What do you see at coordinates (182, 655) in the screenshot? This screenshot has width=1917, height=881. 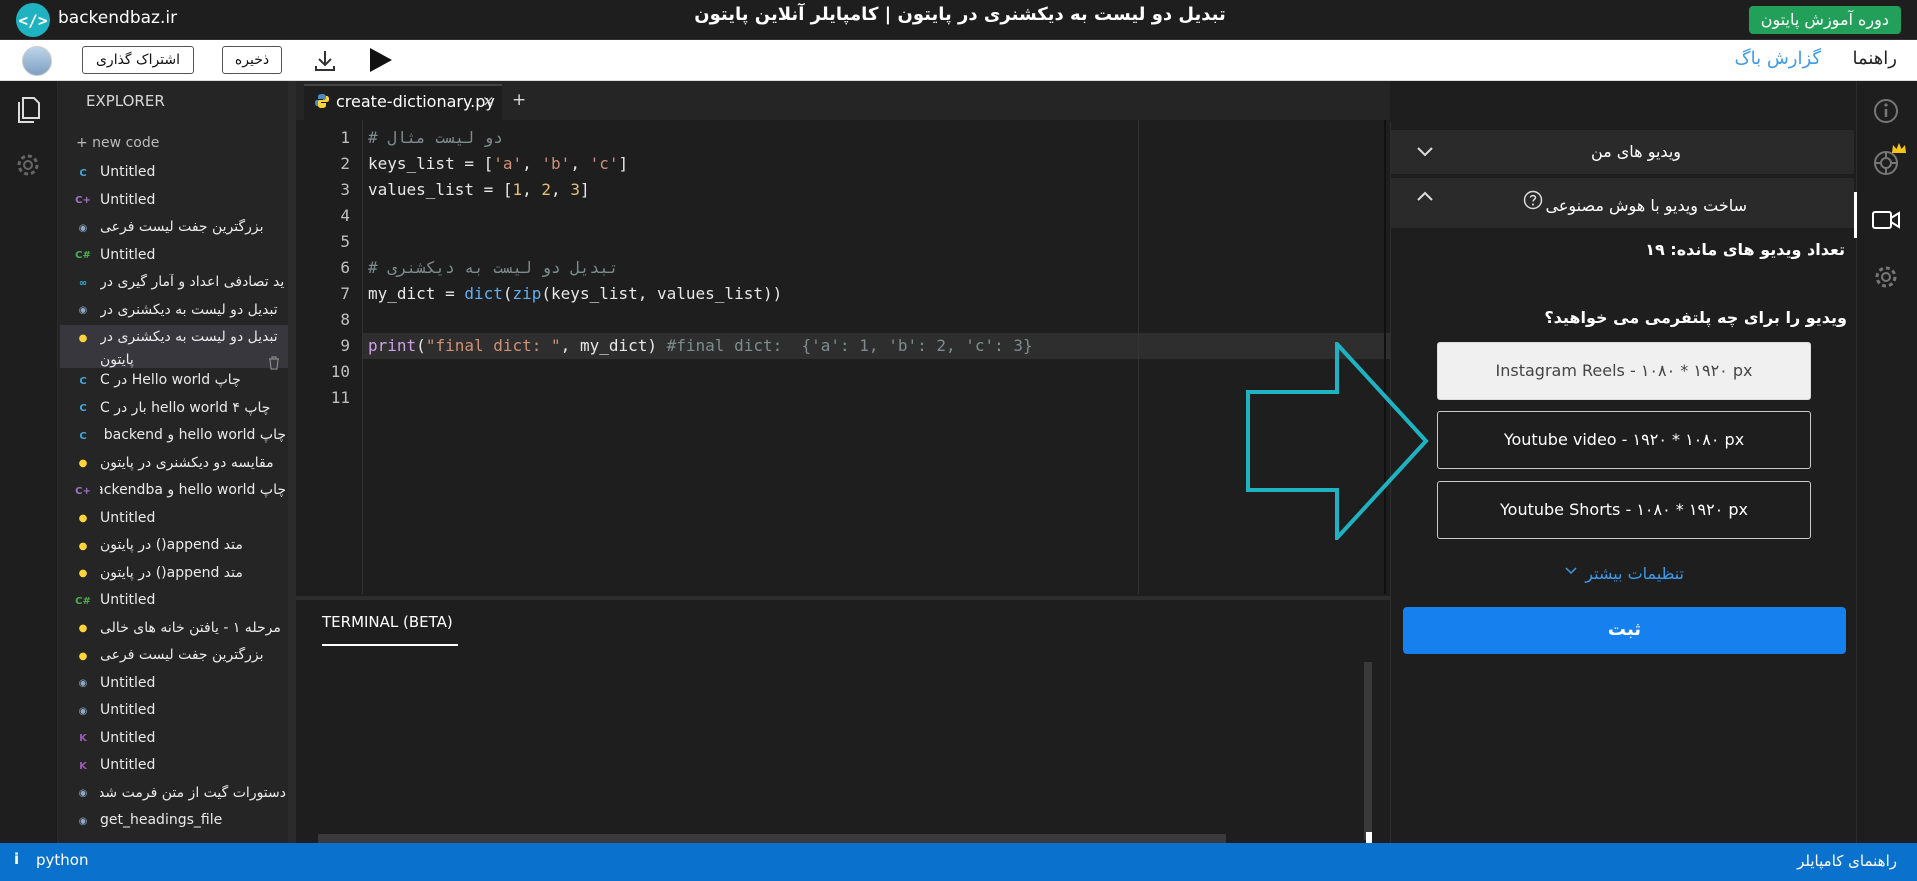 I see `file-item-label: بزرگترین جفت لیست فرعی` at bounding box center [182, 655].